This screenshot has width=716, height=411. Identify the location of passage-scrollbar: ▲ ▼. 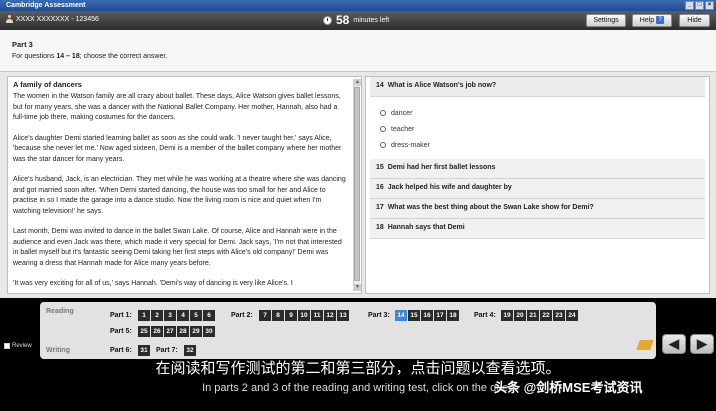
(357, 185).